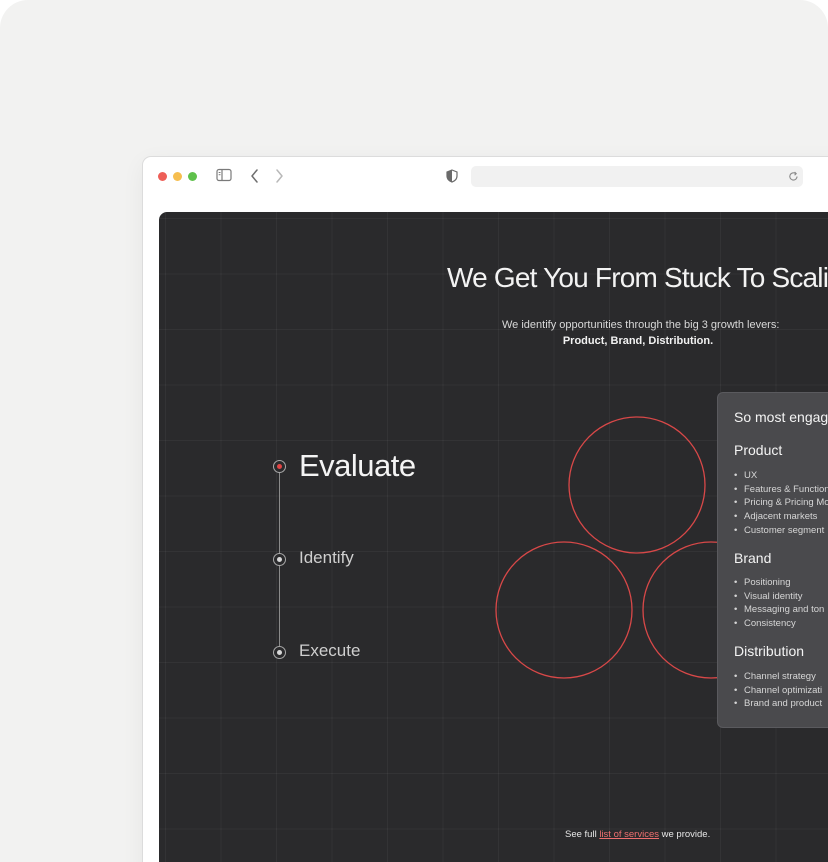 The height and width of the screenshot is (862, 828). Describe the element at coordinates (629, 834) in the screenshot. I see `list-of-services-link: list of services` at that location.